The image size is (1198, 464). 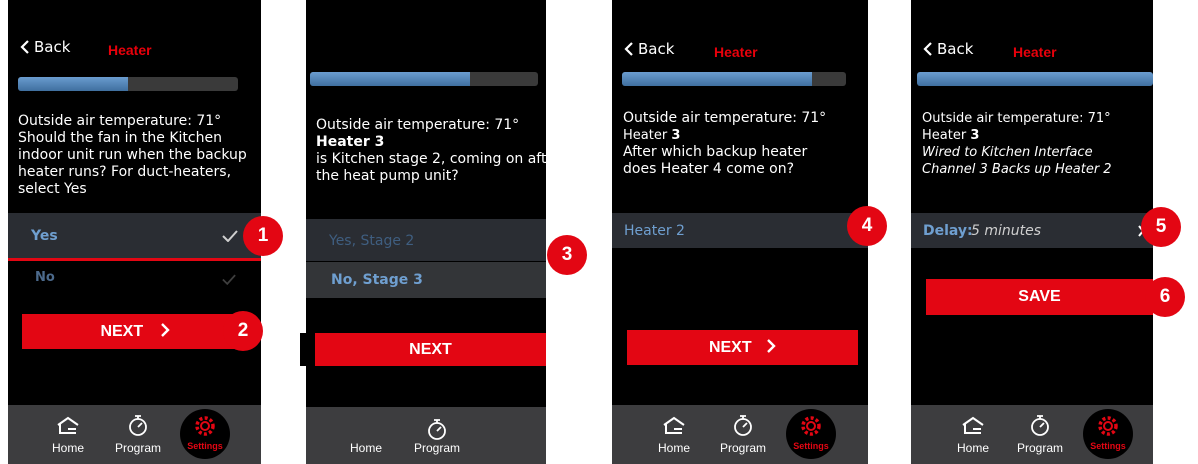 I want to click on save-button: SAVE, so click(x=1039, y=297).